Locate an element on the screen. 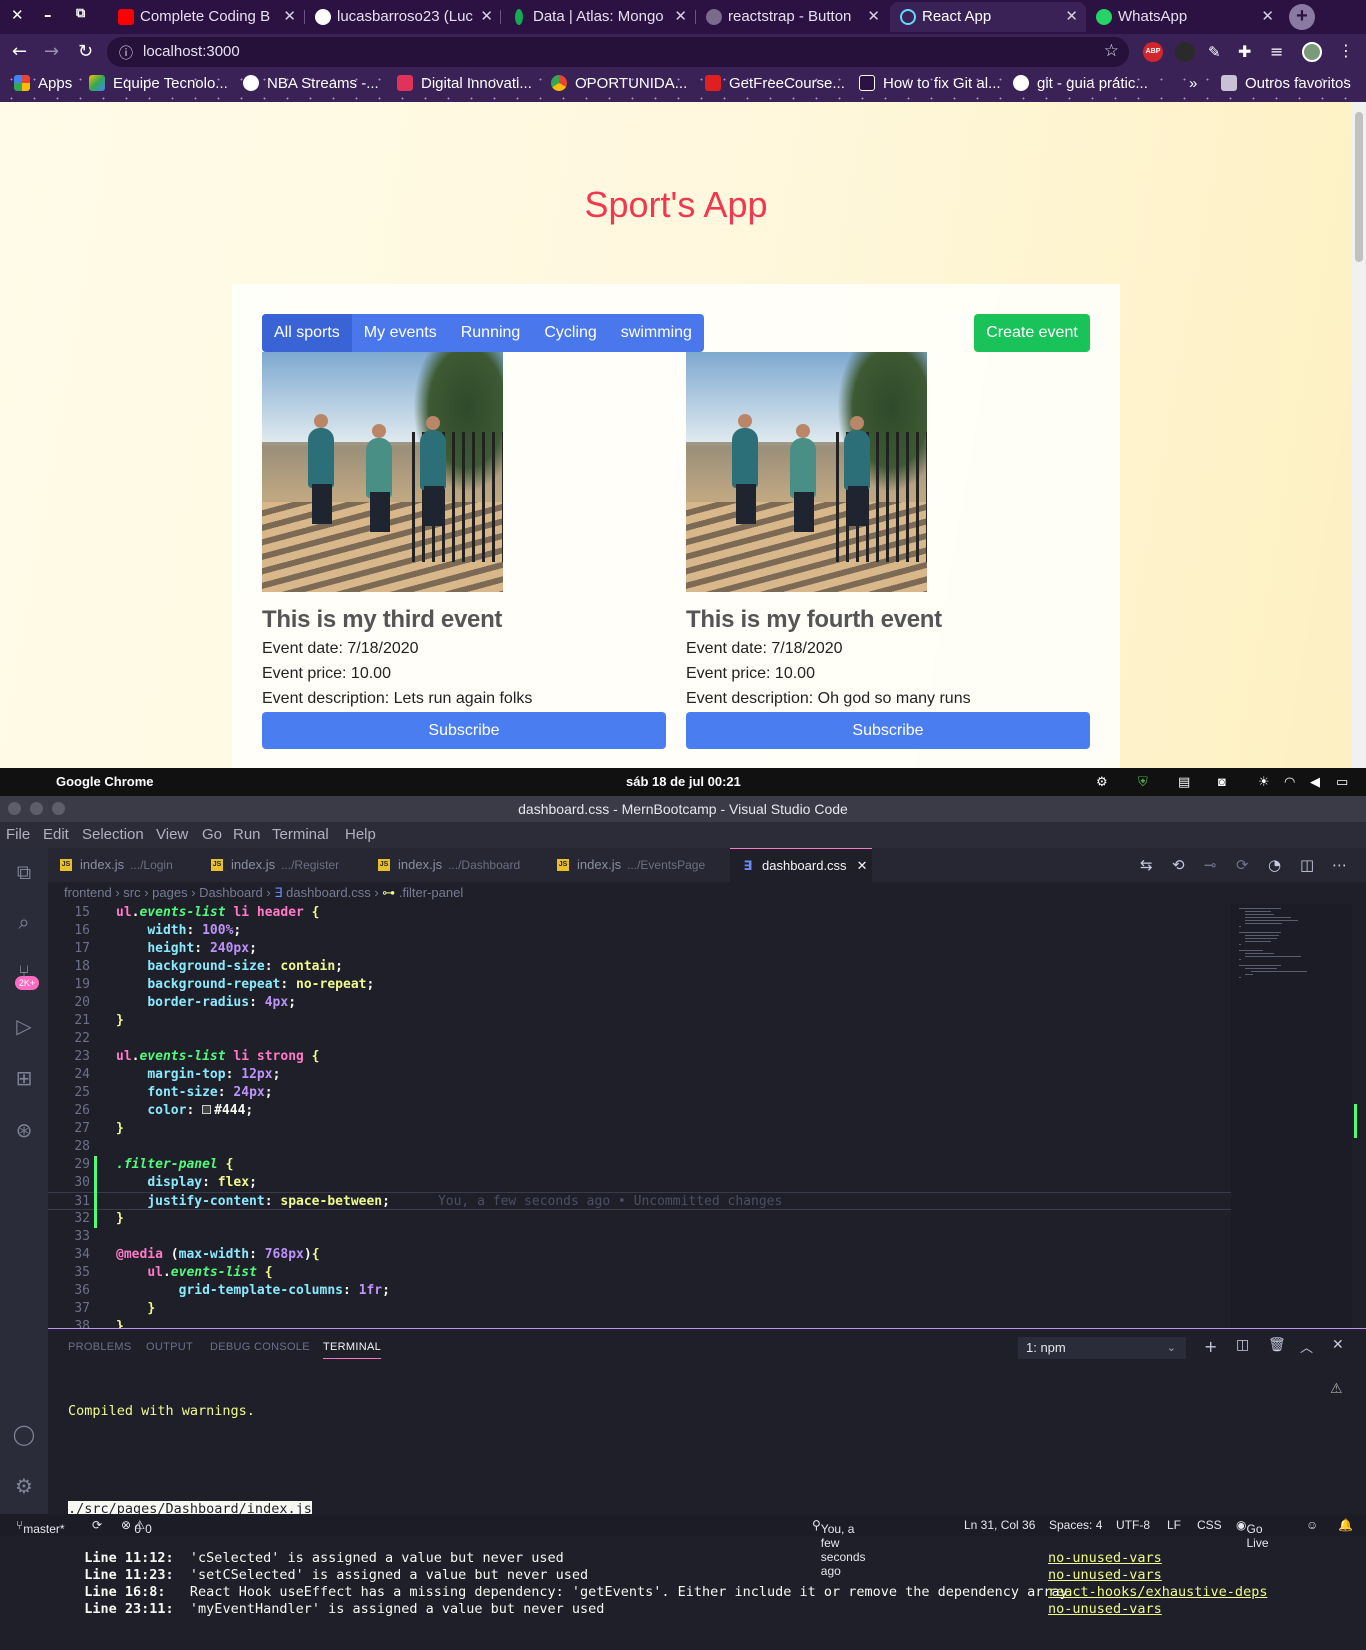  media-queue-icon: ≡ is located at coordinates (1276, 51).